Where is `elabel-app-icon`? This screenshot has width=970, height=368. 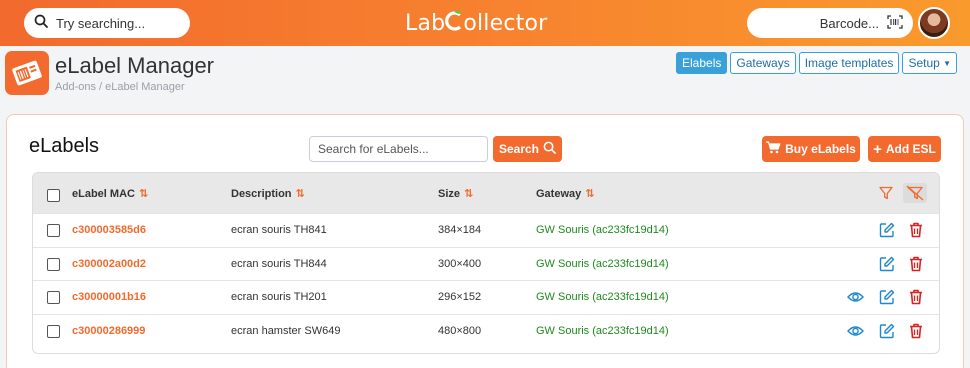
elabel-app-icon is located at coordinates (27, 73).